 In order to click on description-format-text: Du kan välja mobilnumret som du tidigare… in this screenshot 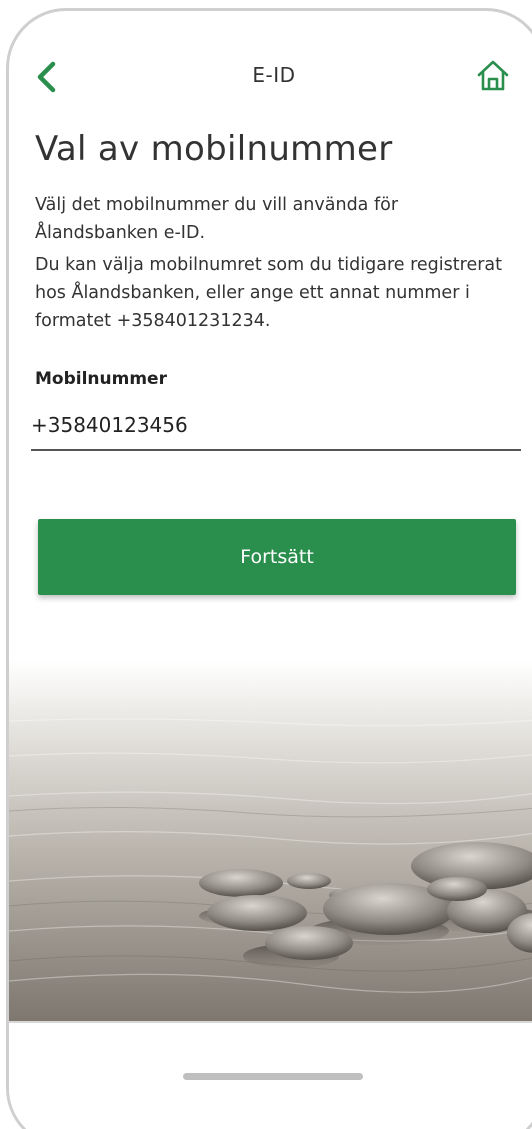, I will do `click(268, 293)`.